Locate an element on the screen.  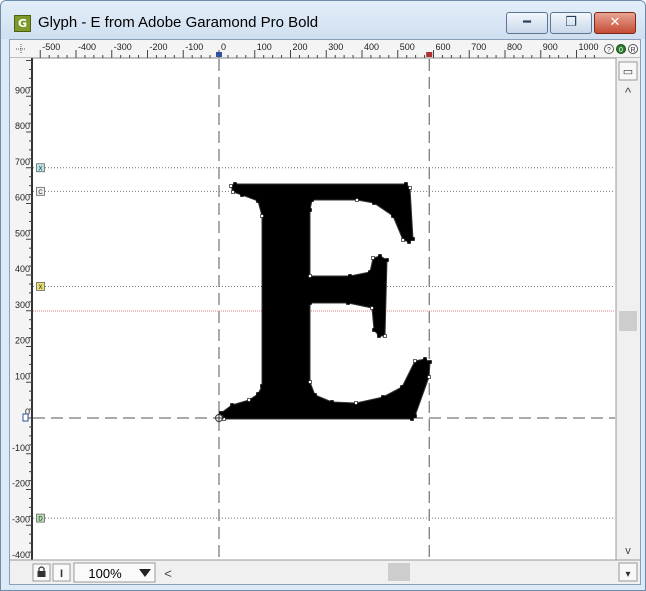
point-count-icon: 0 is located at coordinates (621, 49).